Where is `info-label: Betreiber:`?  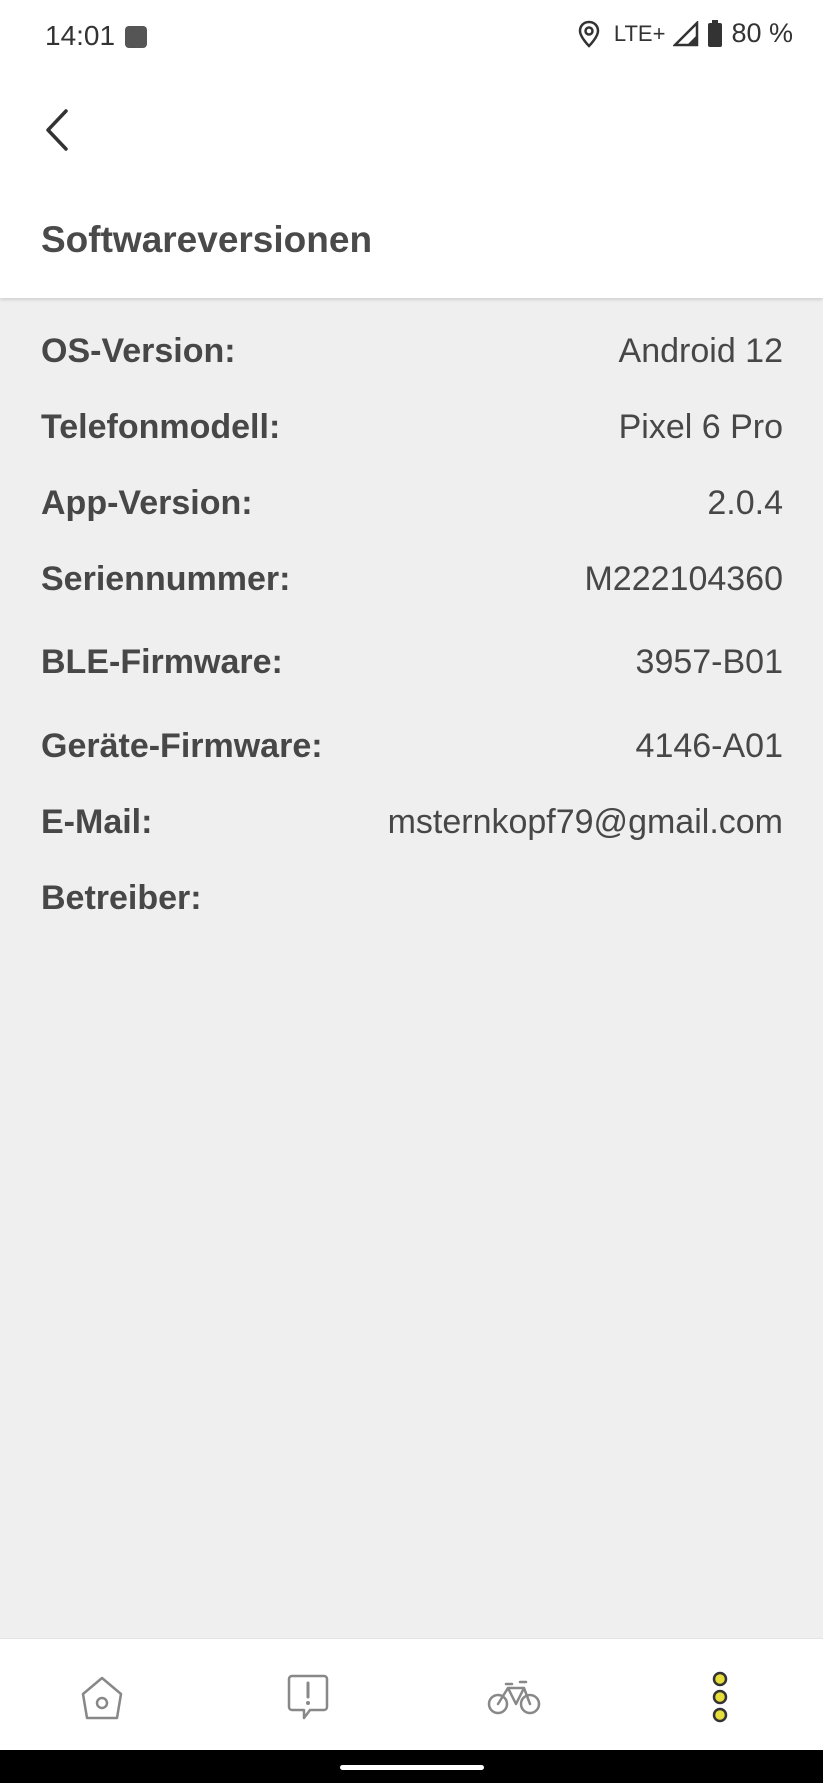 info-label: Betreiber: is located at coordinates (121, 898).